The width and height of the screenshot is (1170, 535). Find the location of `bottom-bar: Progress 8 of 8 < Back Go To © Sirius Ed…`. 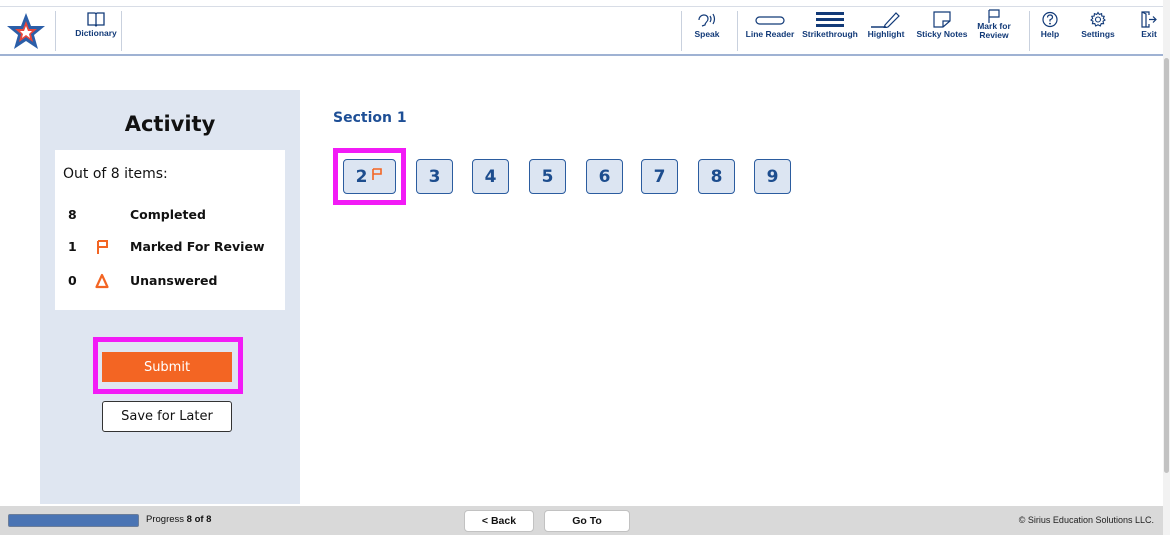

bottom-bar: Progress 8 of 8 < Back Go To © Sirius Ed… is located at coordinates (581, 520).